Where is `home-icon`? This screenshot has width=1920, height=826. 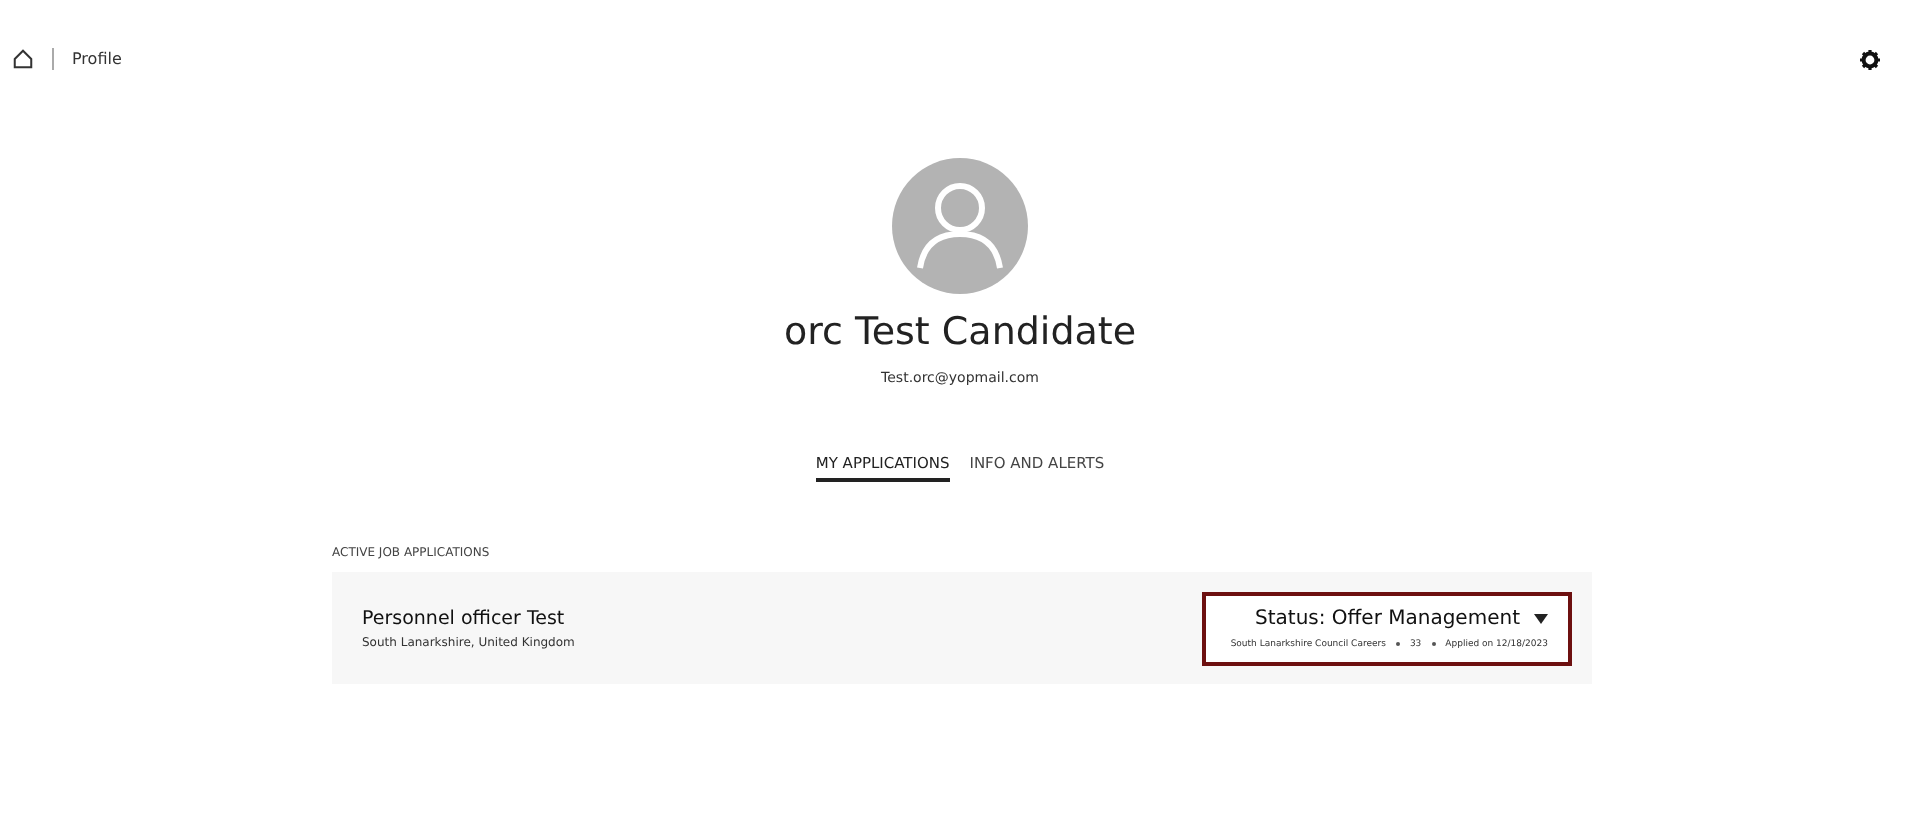
home-icon is located at coordinates (23, 59).